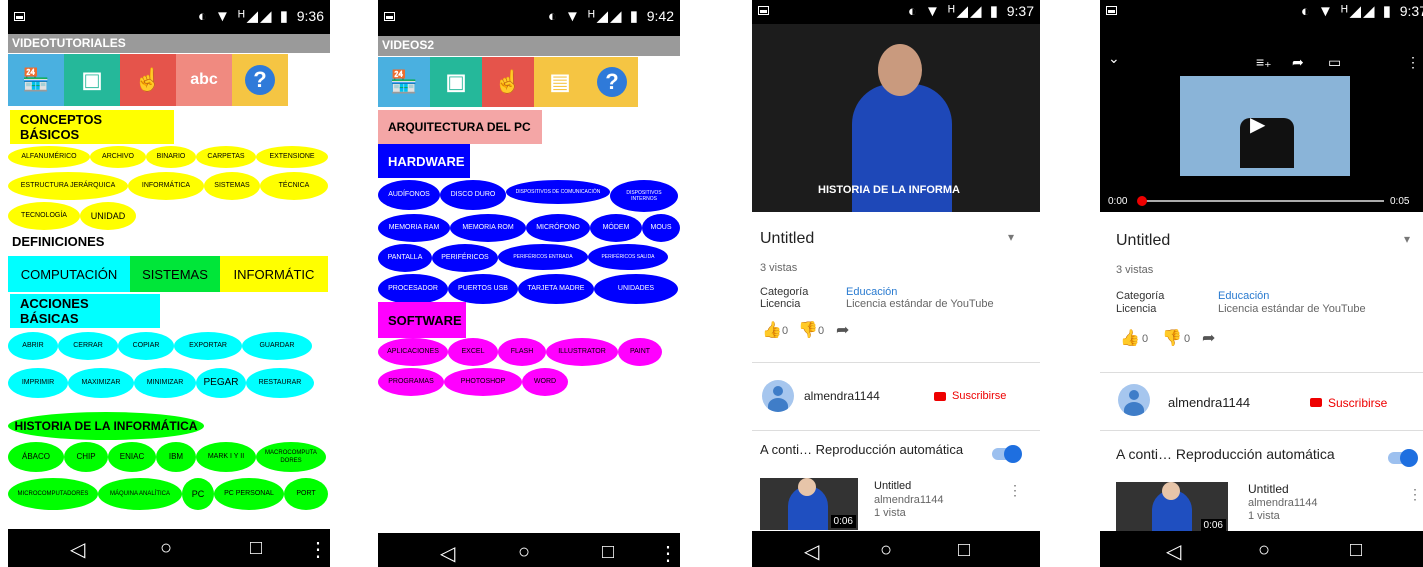 The width and height of the screenshot is (1423, 567). I want to click on pill-abaco: ÁBACO, so click(36, 457).